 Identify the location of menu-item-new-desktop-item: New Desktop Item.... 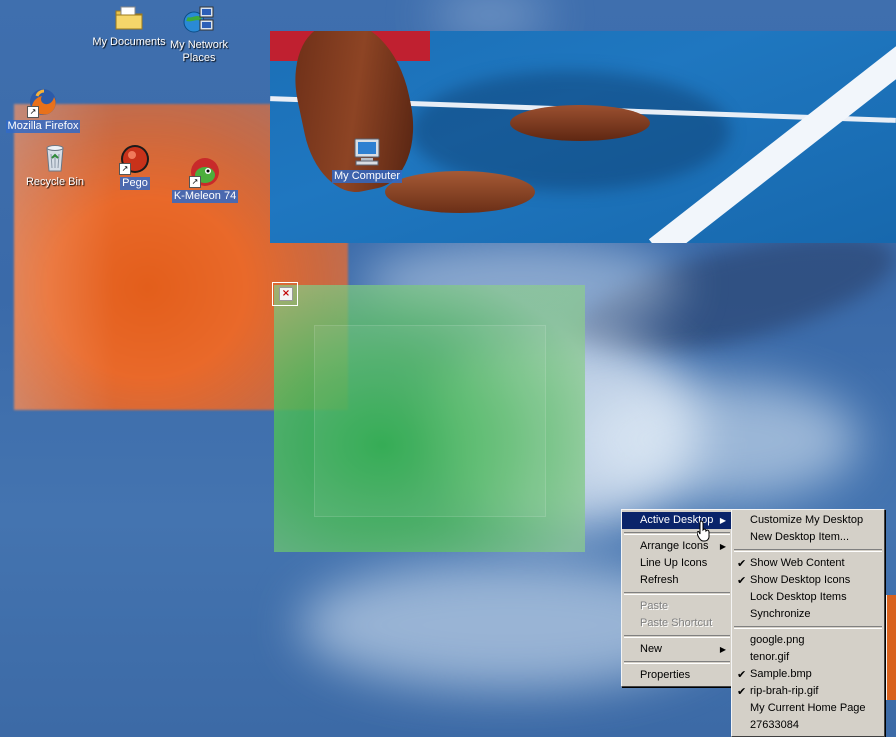
(808, 537).